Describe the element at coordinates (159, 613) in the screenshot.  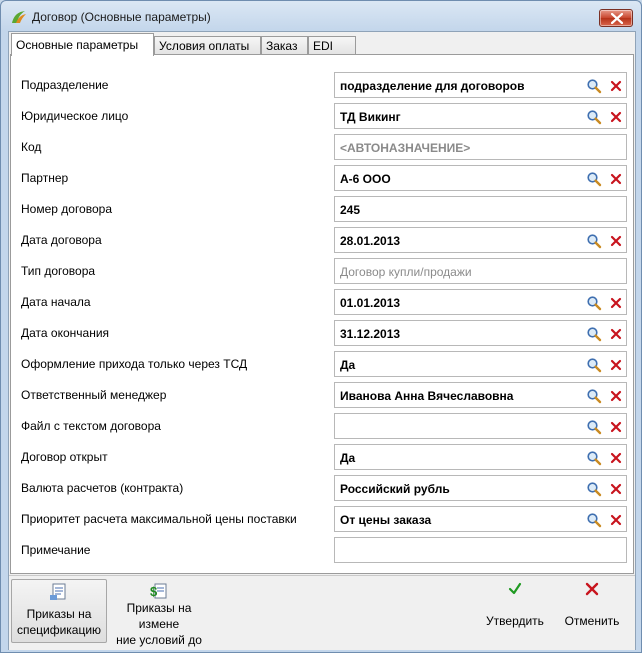
I see `condition-change-orders-button: $ Приказы на измене ние условий до` at that location.